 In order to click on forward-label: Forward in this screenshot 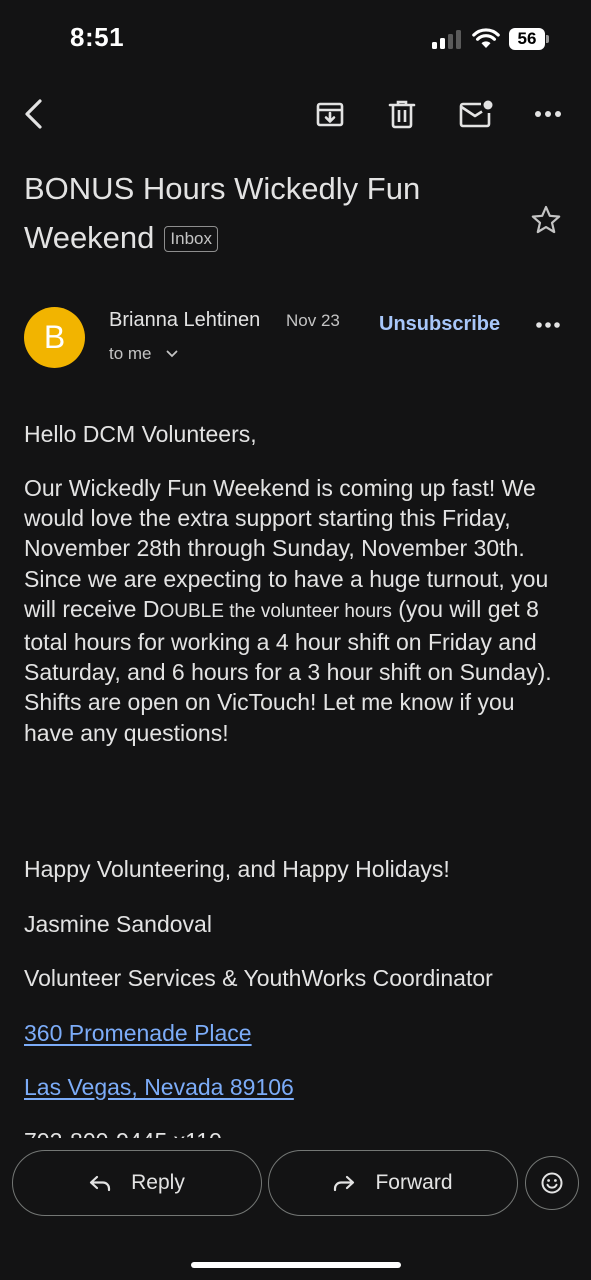, I will do `click(414, 1182)`.